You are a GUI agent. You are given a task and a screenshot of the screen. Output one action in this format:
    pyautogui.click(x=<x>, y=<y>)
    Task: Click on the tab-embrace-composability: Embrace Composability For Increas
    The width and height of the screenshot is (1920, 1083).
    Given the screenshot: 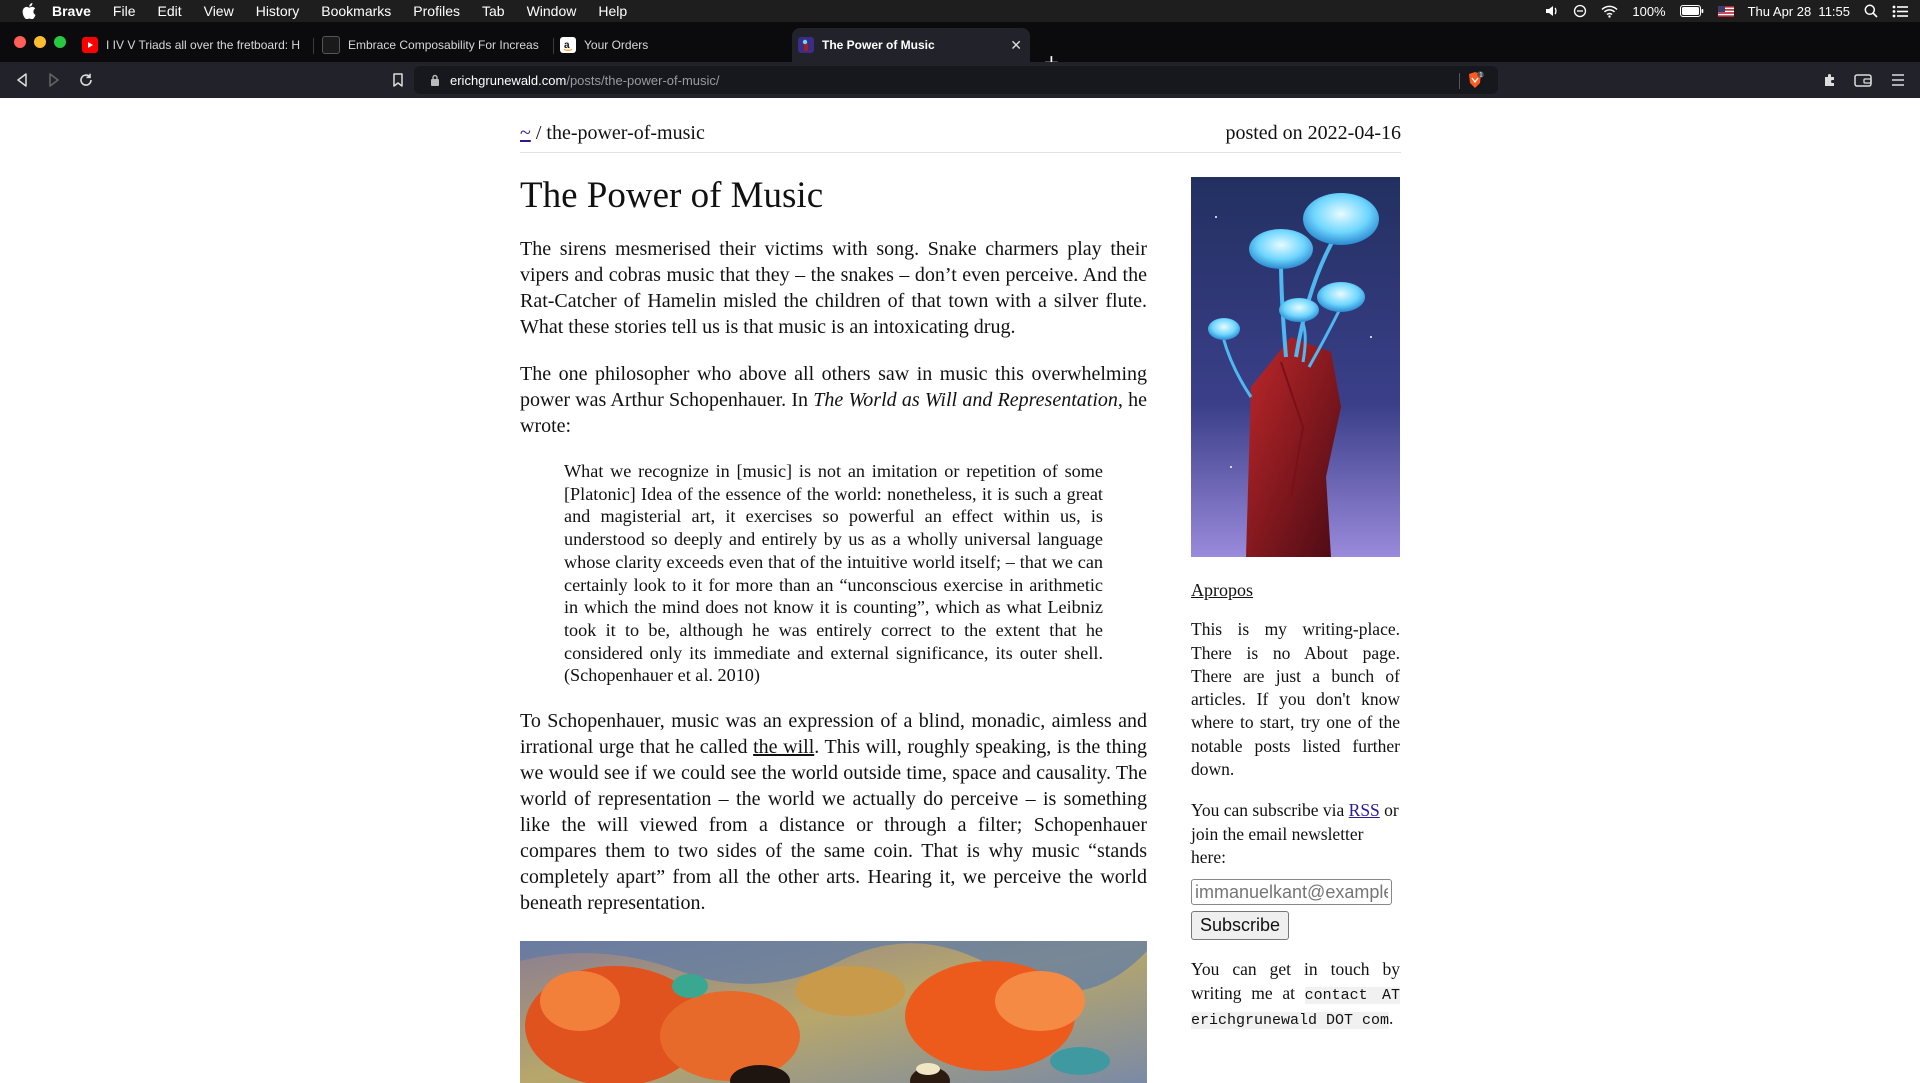 What is the action you would take?
    pyautogui.click(x=435, y=45)
    